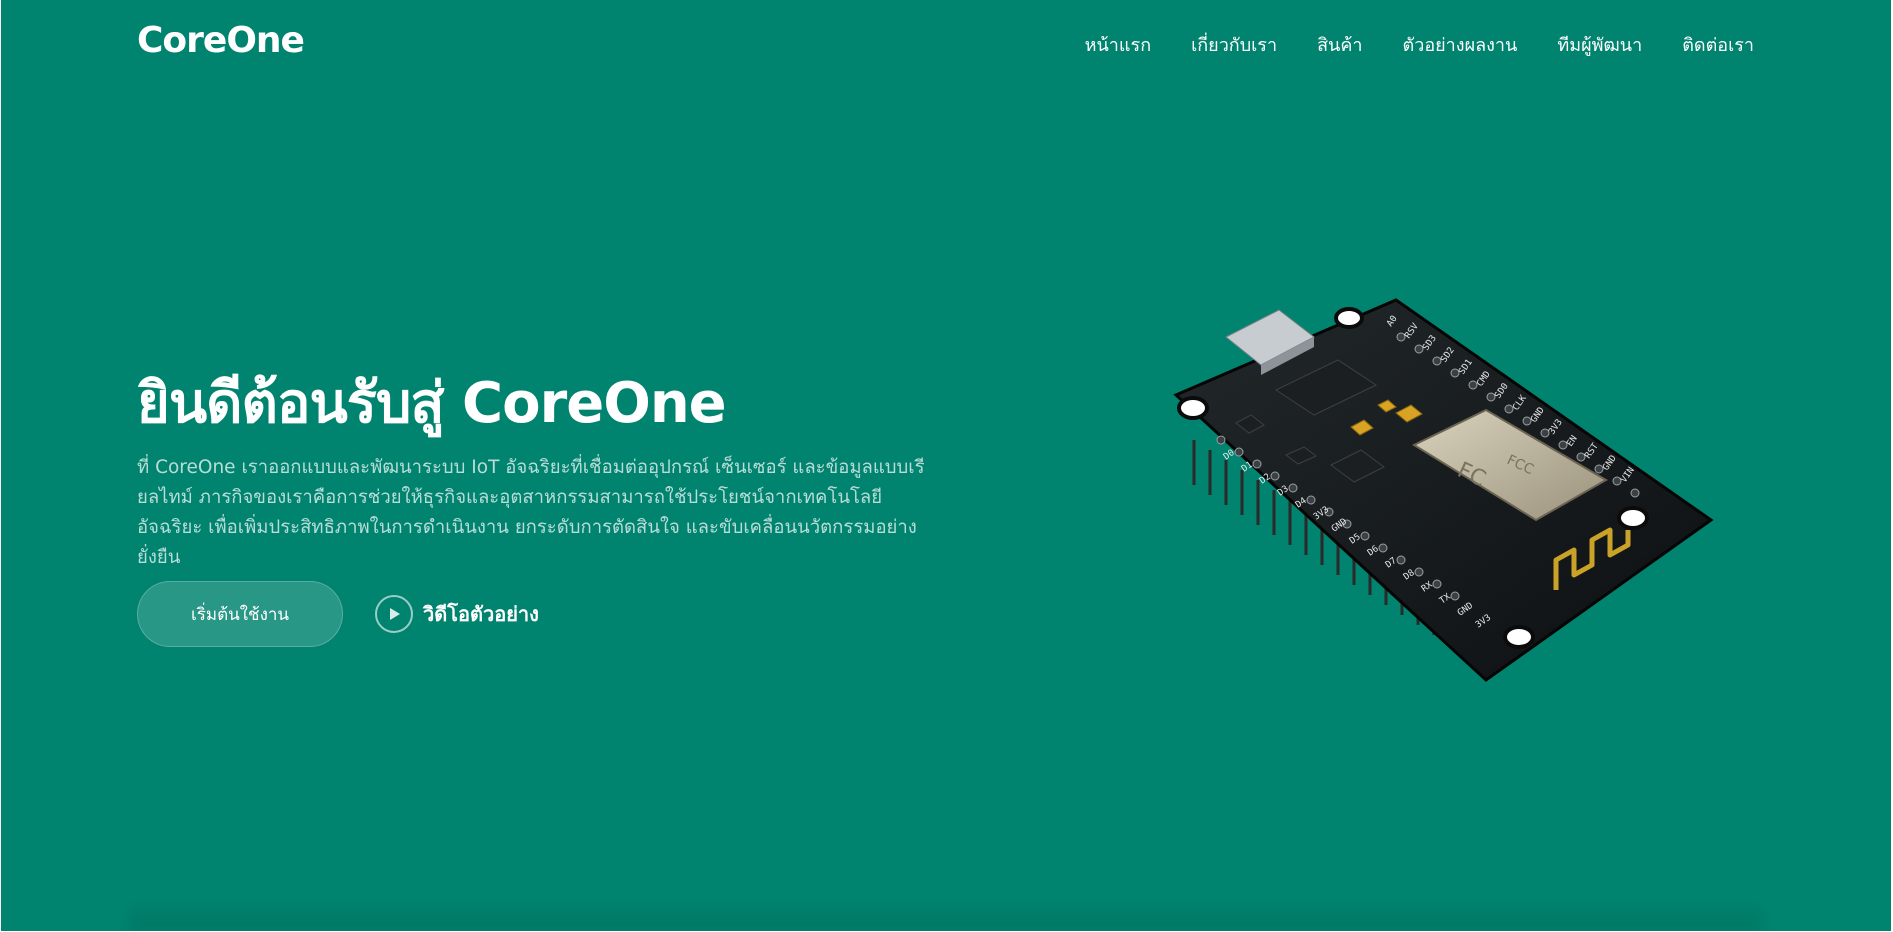 The width and height of the screenshot is (1893, 932). I want to click on hero-actions: เริ่มต้นใช้งาน วิดีโอตัวอย่าง, so click(338, 614).